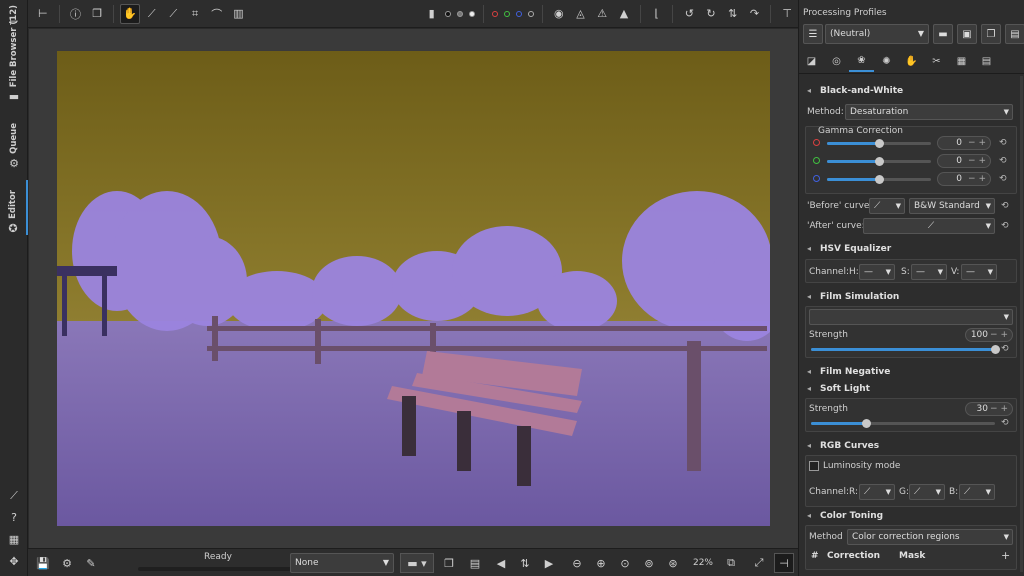  I want to click on soft-light-header: ◂ Soft Light, so click(911, 389).